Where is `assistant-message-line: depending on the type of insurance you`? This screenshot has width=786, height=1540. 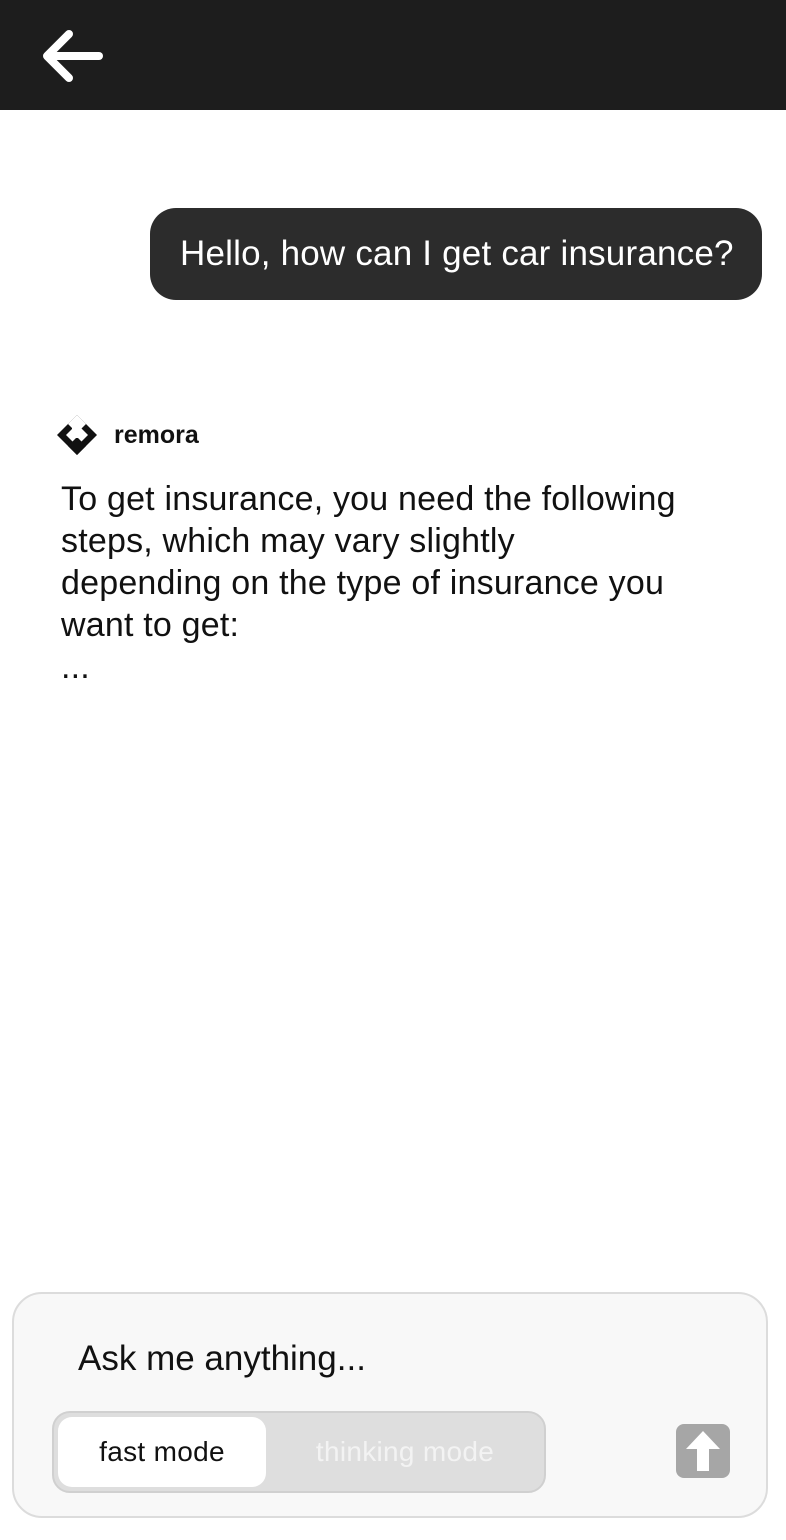 assistant-message-line: depending on the type of insurance you is located at coordinates (363, 583).